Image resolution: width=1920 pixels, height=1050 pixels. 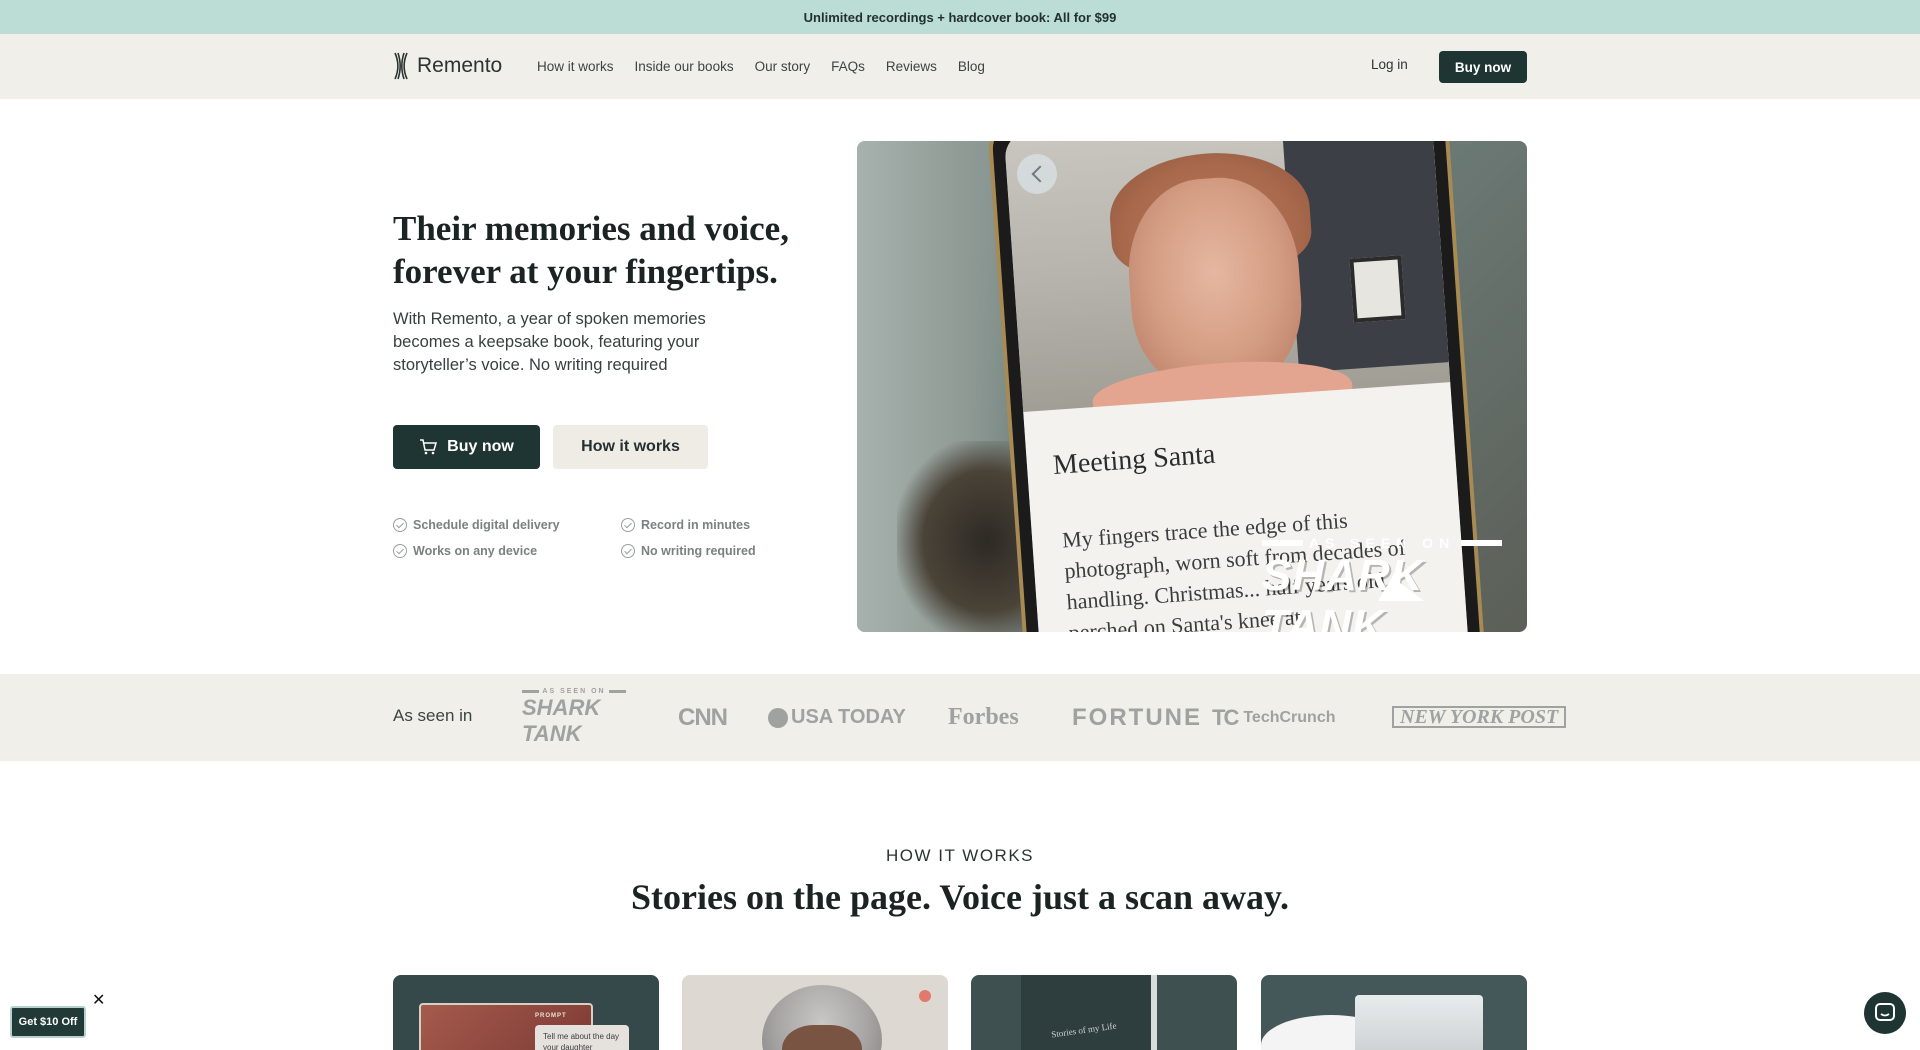 What do you see at coordinates (848, 717) in the screenshot?
I see `press-usa-text: USA TODAY` at bounding box center [848, 717].